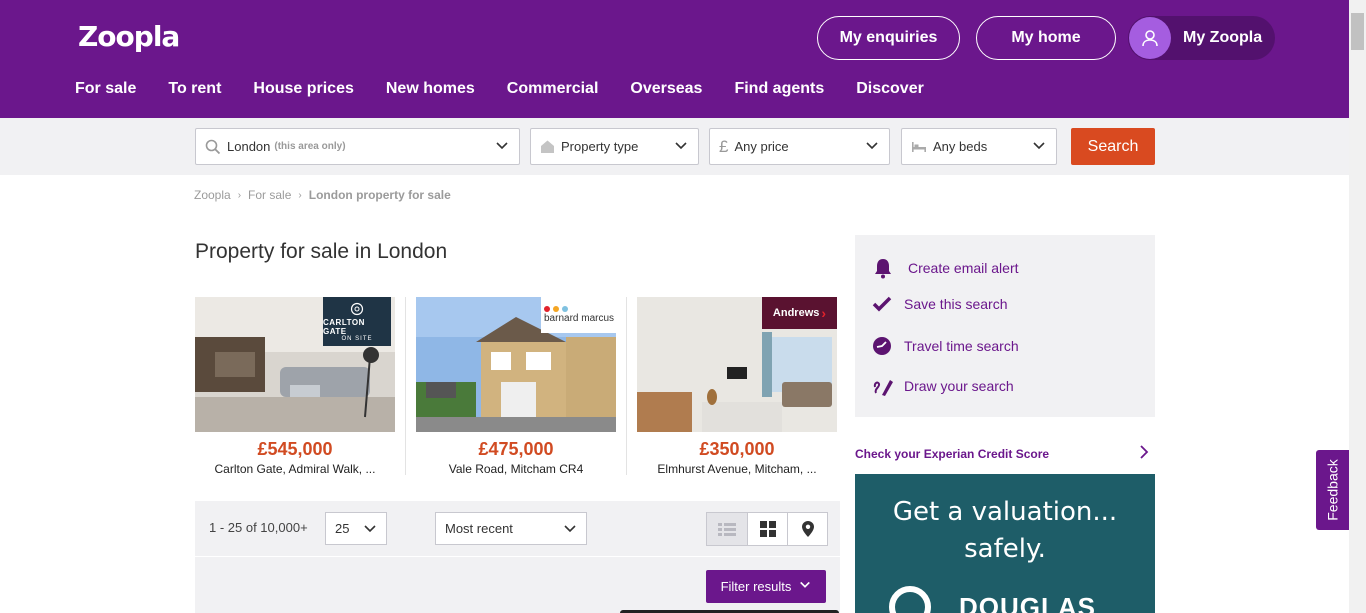 This screenshot has height=613, width=1366. What do you see at coordinates (212, 195) in the screenshot?
I see `breadcrumb-zoopla: Zoopla` at bounding box center [212, 195].